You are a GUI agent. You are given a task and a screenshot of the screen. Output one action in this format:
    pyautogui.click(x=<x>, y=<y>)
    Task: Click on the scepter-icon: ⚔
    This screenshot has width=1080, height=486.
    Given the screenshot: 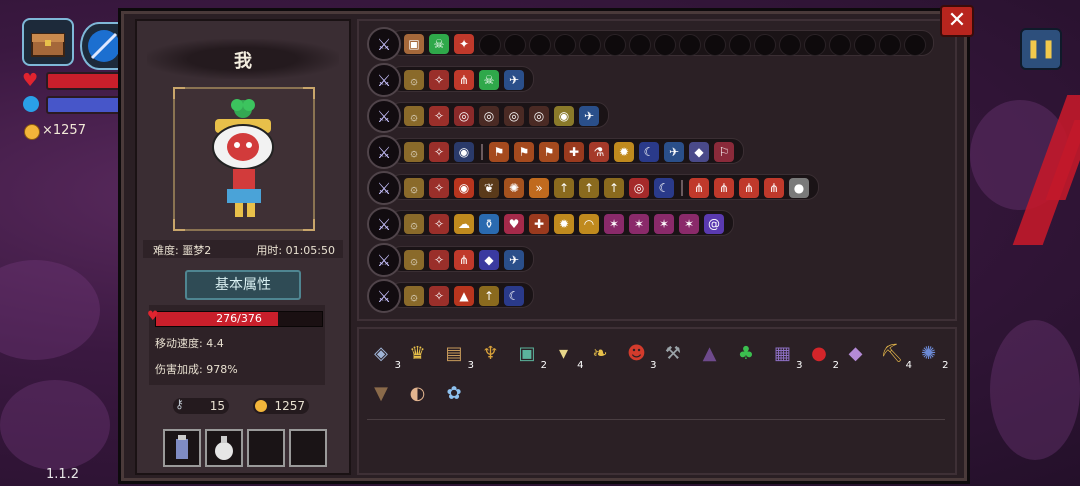 What is the action you would take?
    pyautogui.click(x=384, y=224)
    